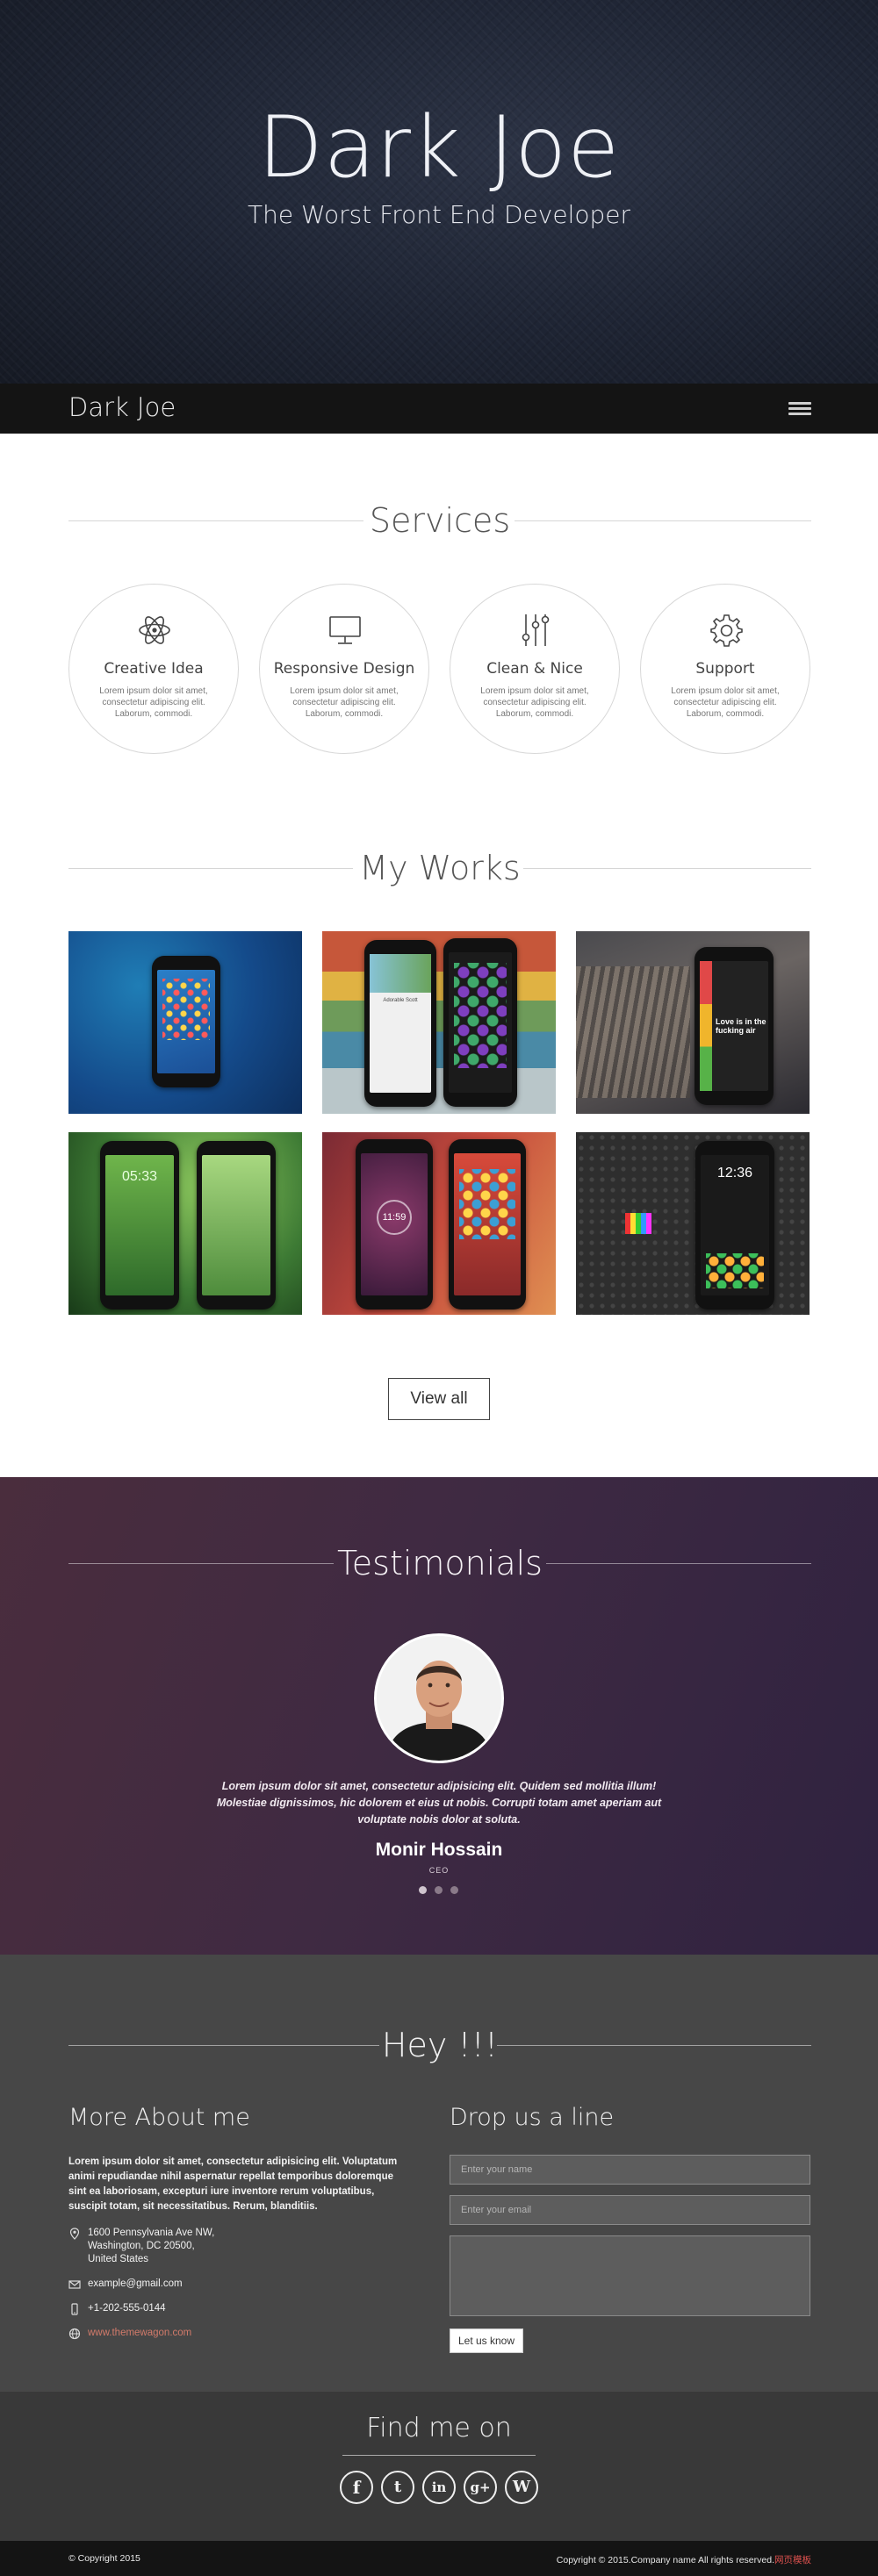 Image resolution: width=878 pixels, height=2576 pixels. Describe the element at coordinates (439, 1698) in the screenshot. I see `testimonial-avatar` at that location.